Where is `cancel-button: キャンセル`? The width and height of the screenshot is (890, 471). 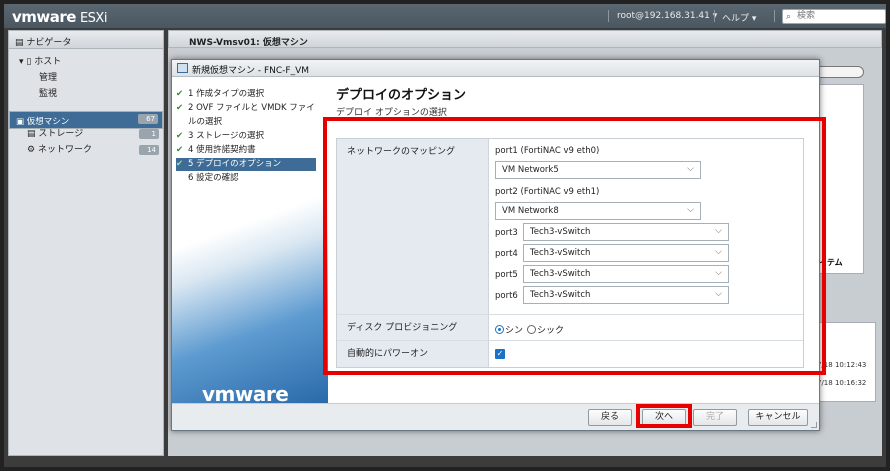 cancel-button: キャンセル is located at coordinates (778, 417).